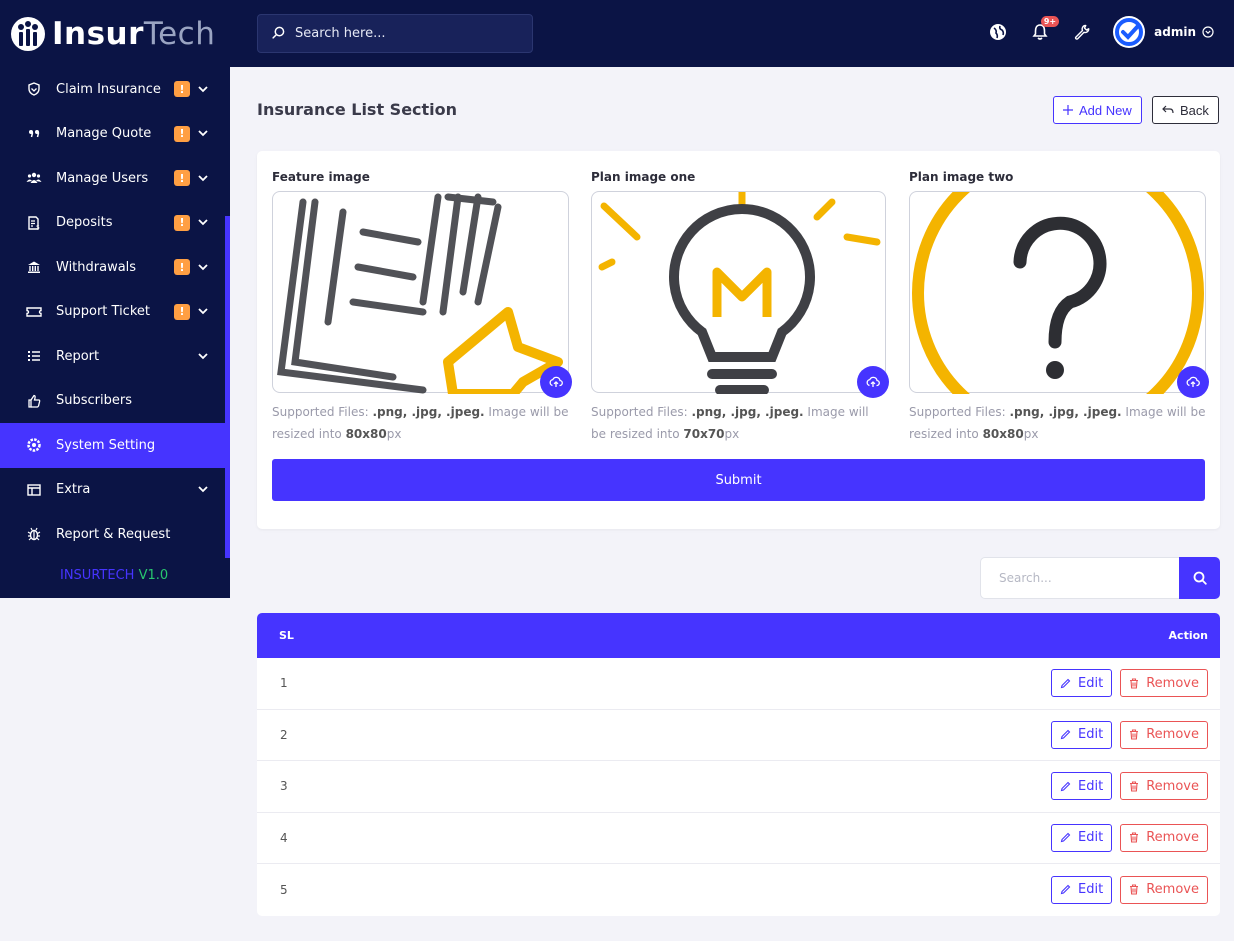 This screenshot has height=941, width=1234. Describe the element at coordinates (1129, 32) in the screenshot. I see `avatar` at that location.